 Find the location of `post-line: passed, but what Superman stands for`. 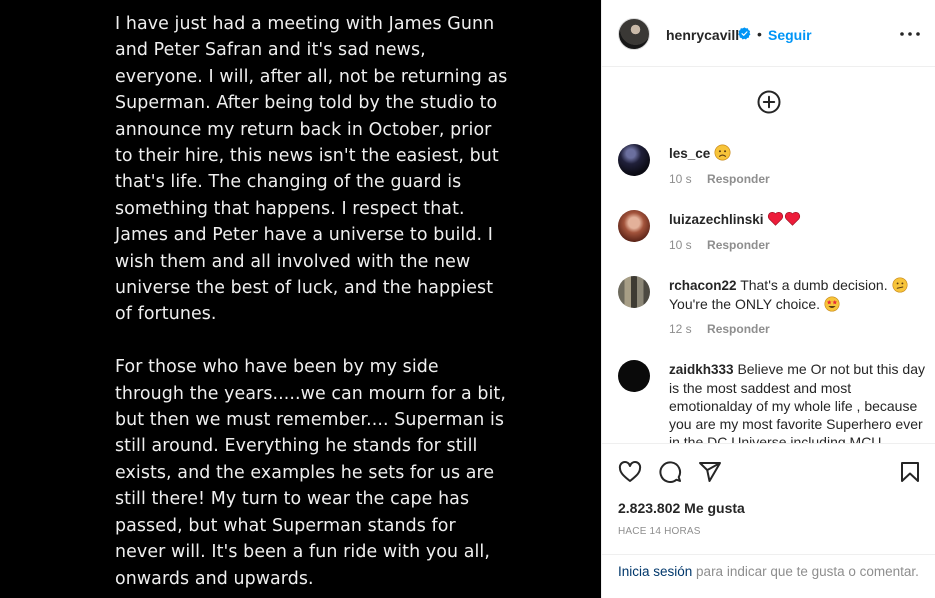

post-line: passed, but what Superman stands for is located at coordinates (285, 525).